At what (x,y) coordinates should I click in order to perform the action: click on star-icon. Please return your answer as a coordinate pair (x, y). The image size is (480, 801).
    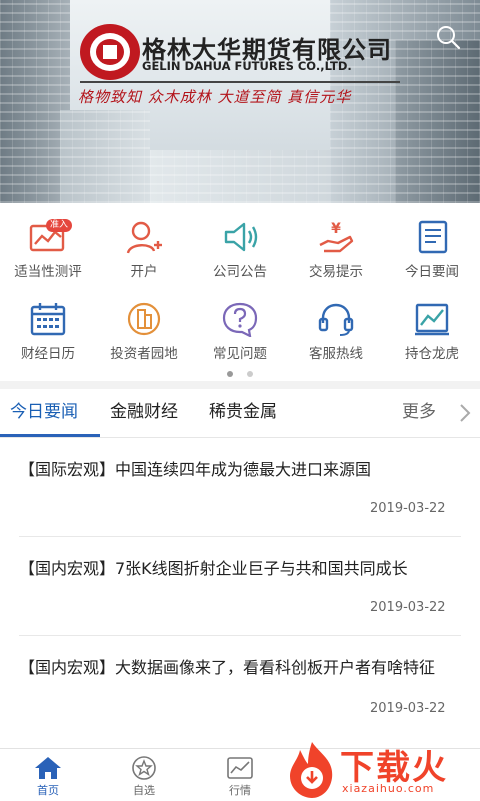
    Looking at the image, I should click on (144, 768).